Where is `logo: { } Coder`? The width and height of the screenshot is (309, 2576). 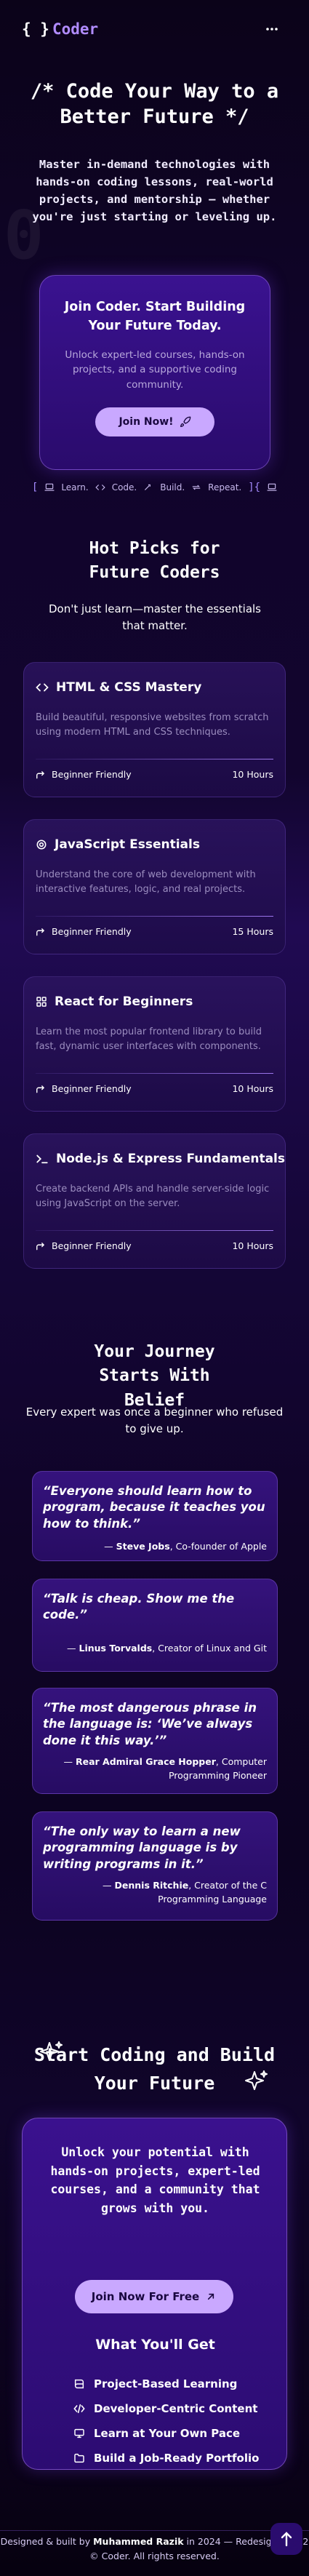
logo: { } Coder is located at coordinates (60, 29).